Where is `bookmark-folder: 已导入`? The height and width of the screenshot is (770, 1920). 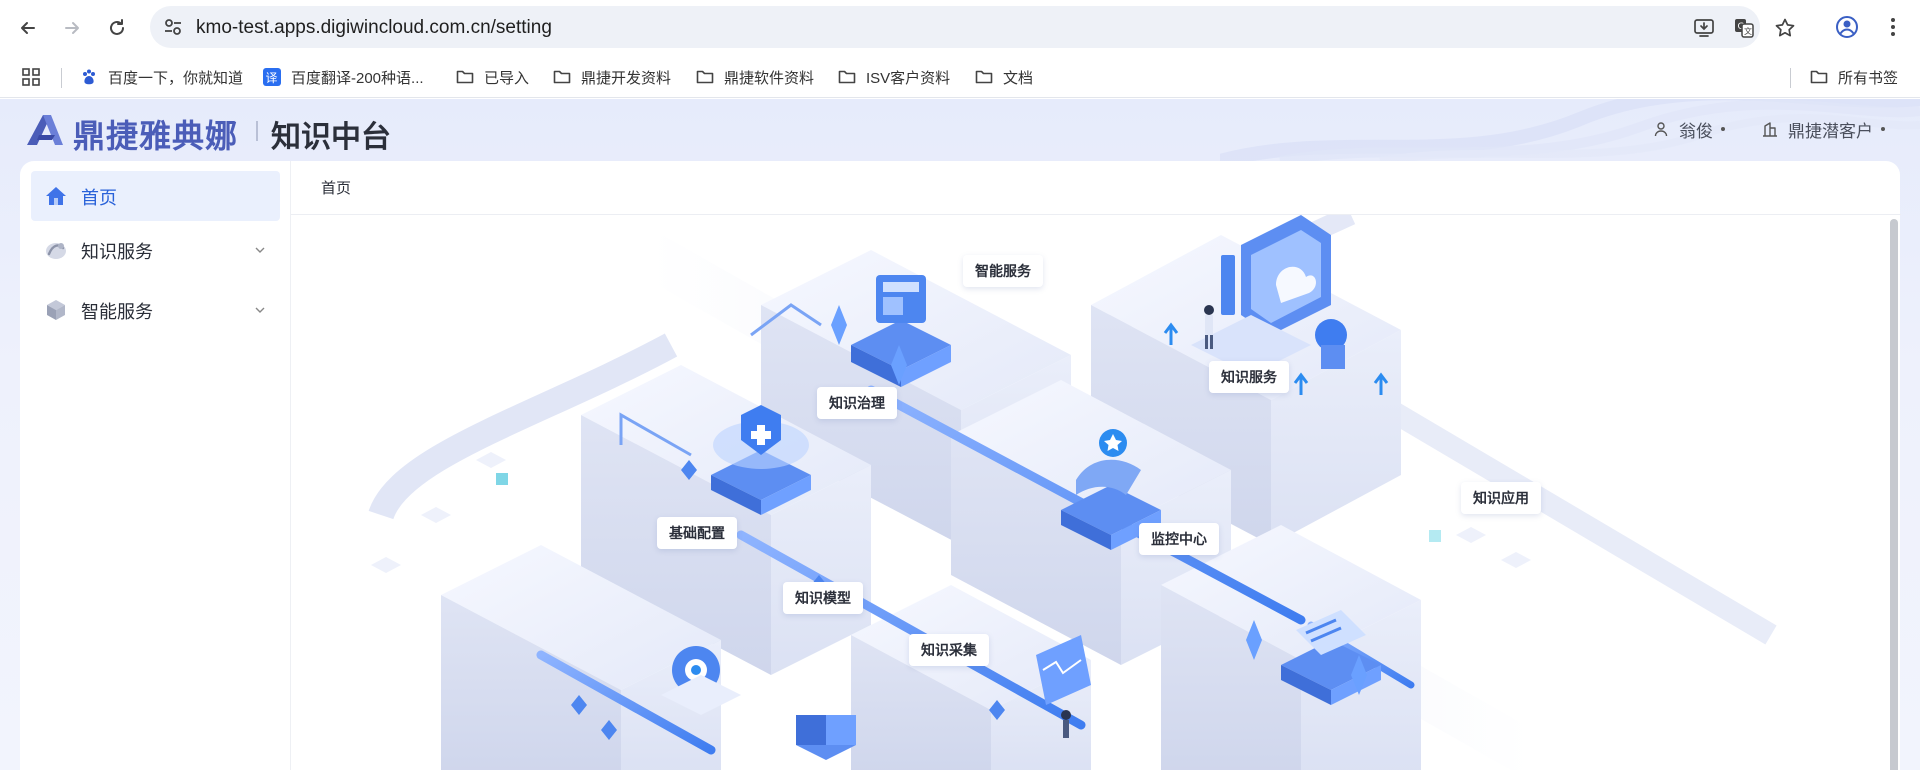 bookmark-folder: 已导入 is located at coordinates (492, 77).